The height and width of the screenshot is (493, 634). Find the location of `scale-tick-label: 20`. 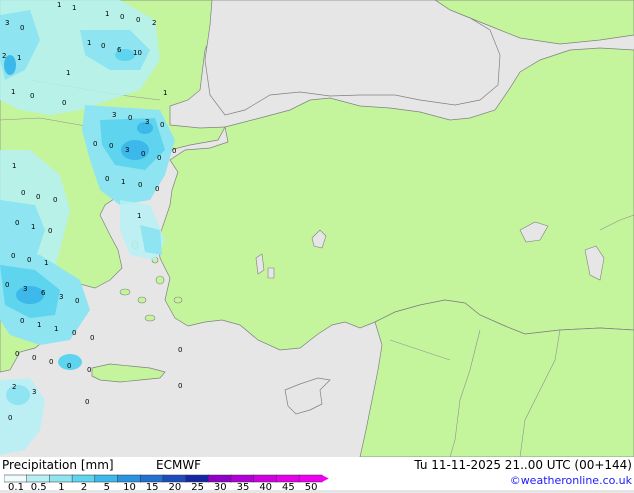

scale-tick-label: 20 is located at coordinates (175, 487).